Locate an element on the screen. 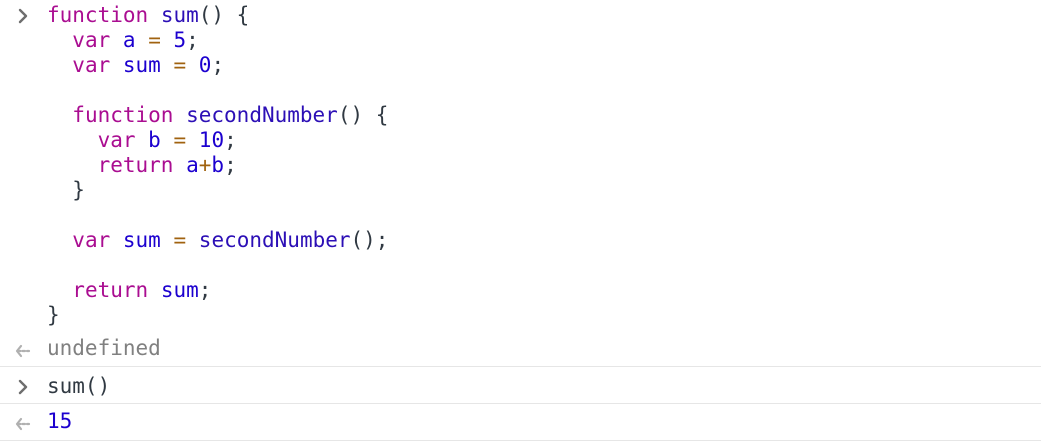  console-output-entry: 15 is located at coordinates (520, 422).